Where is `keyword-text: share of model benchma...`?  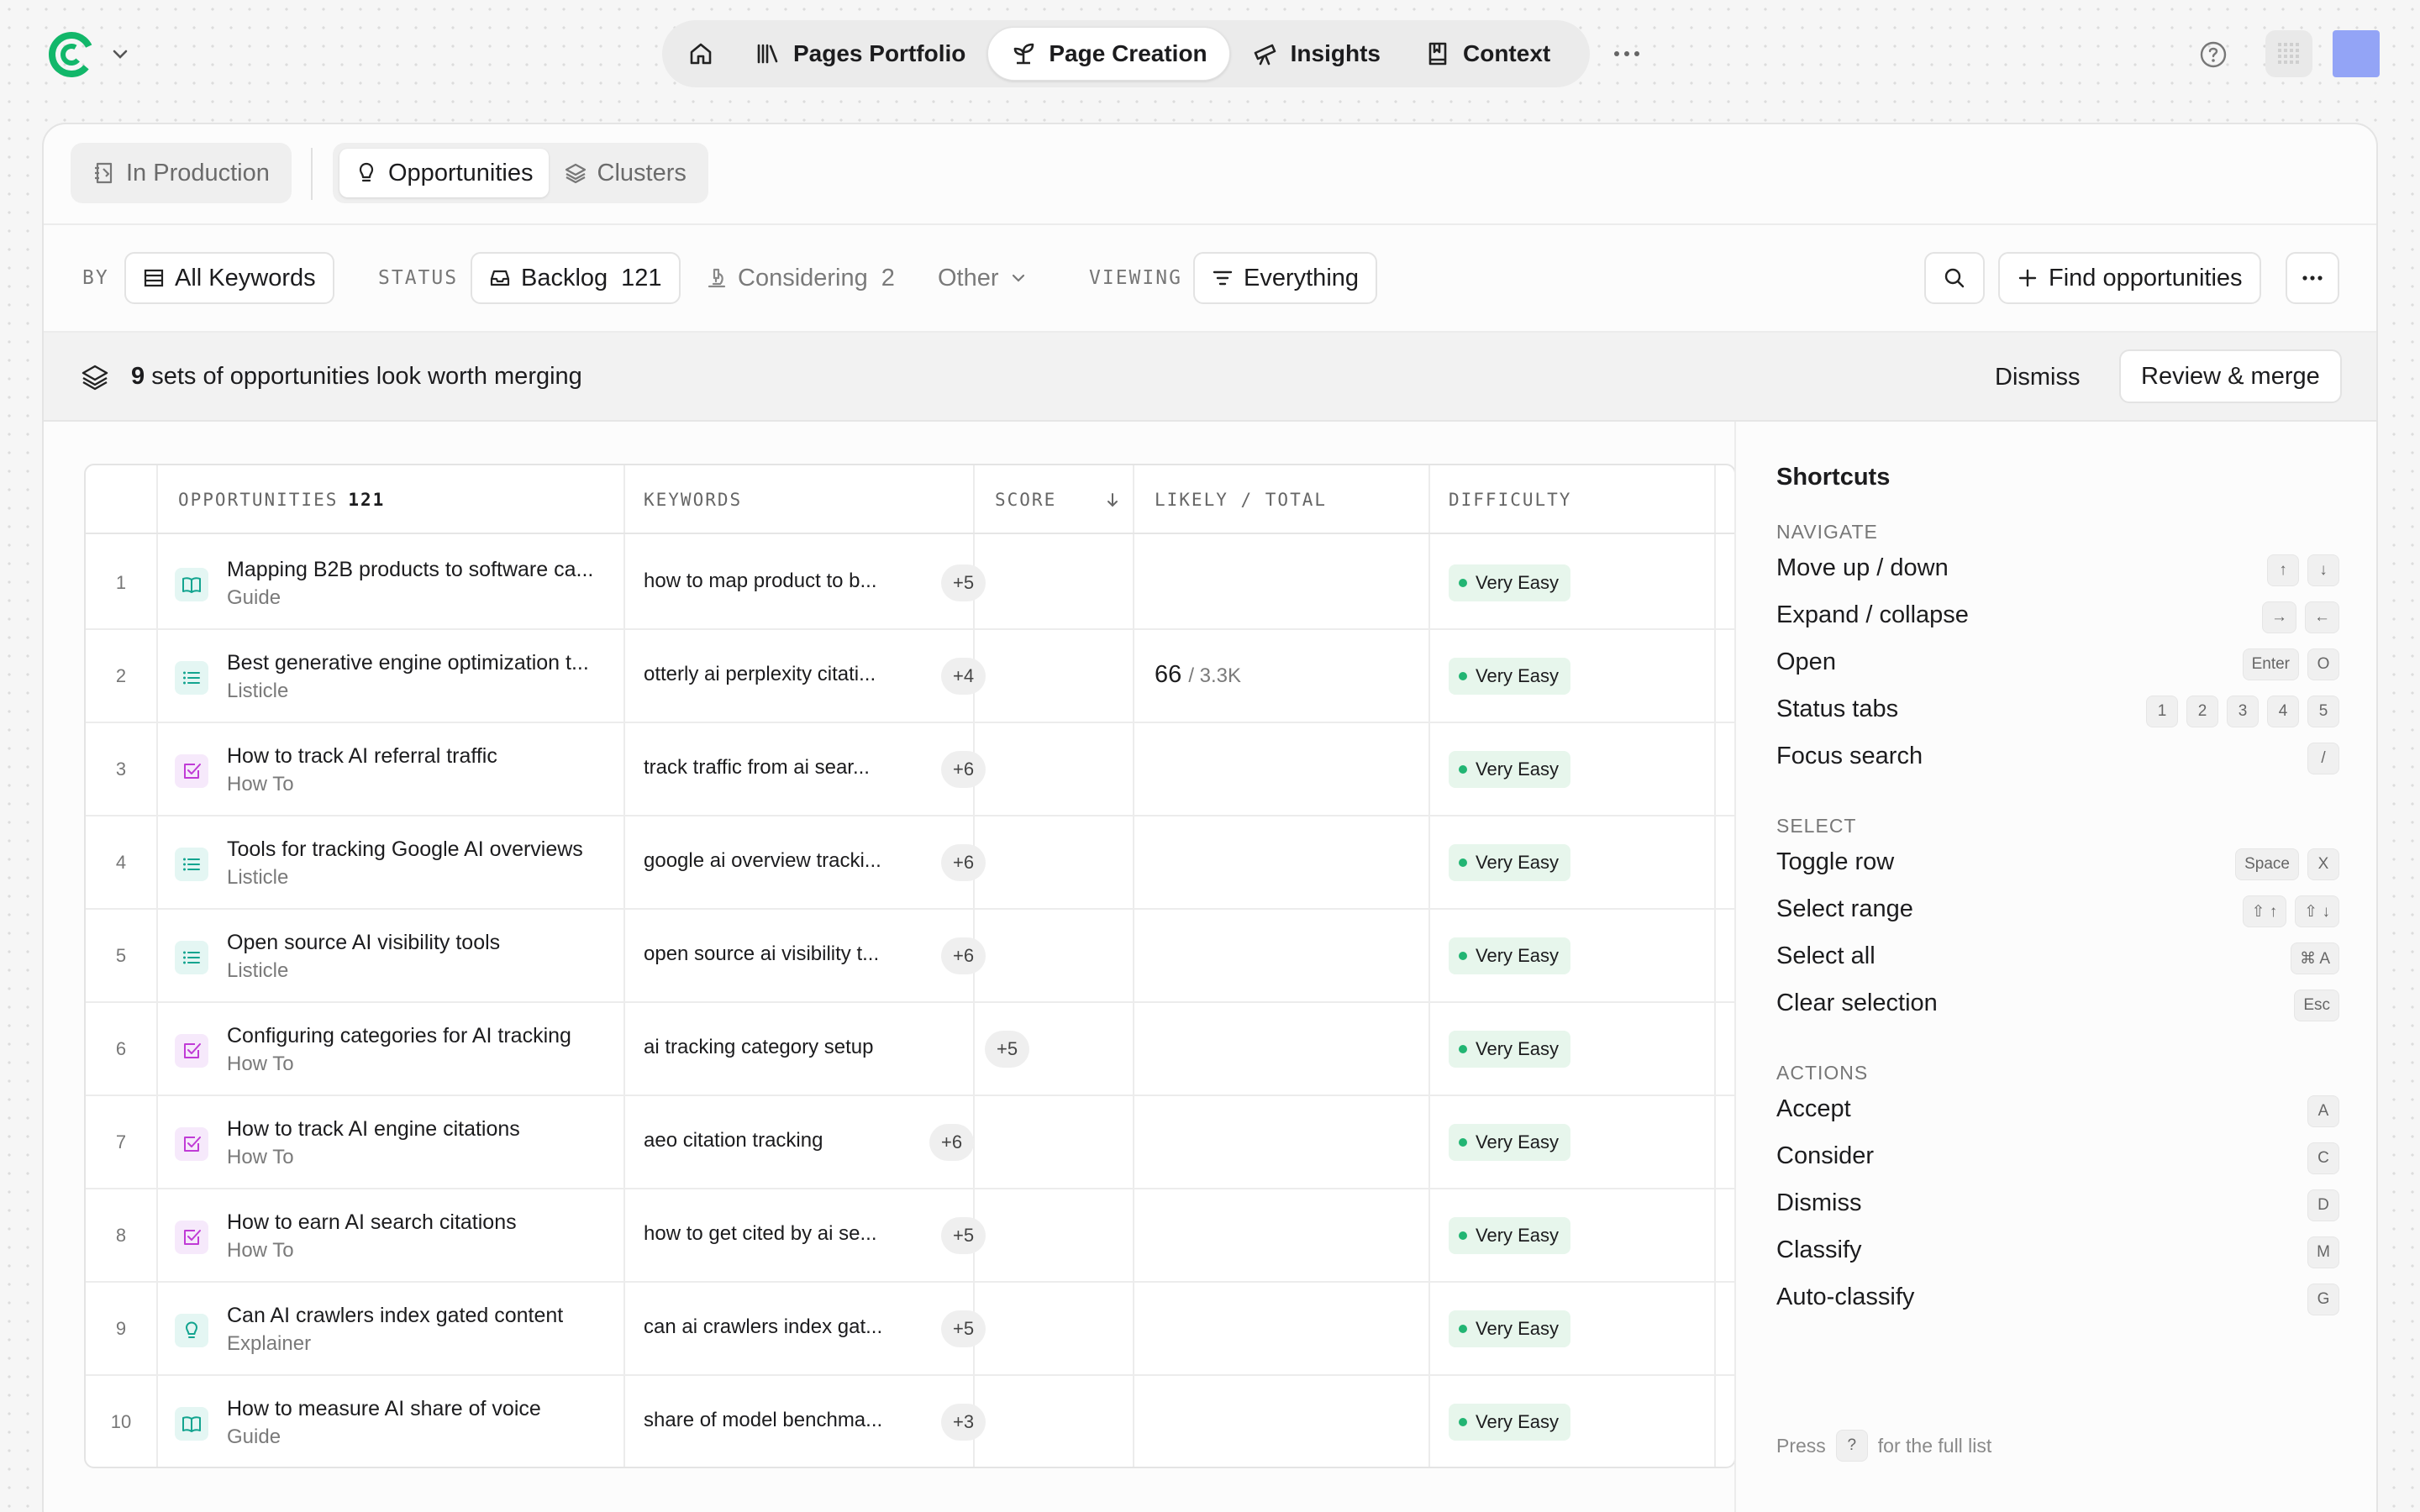 keyword-text: share of model benchma... is located at coordinates (764, 1420).